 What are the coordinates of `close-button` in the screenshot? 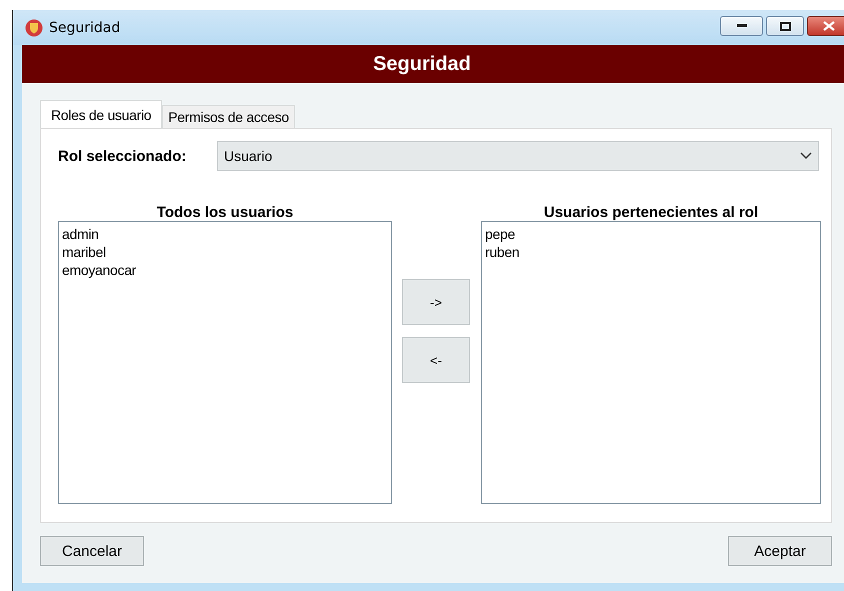 It's located at (825, 26).